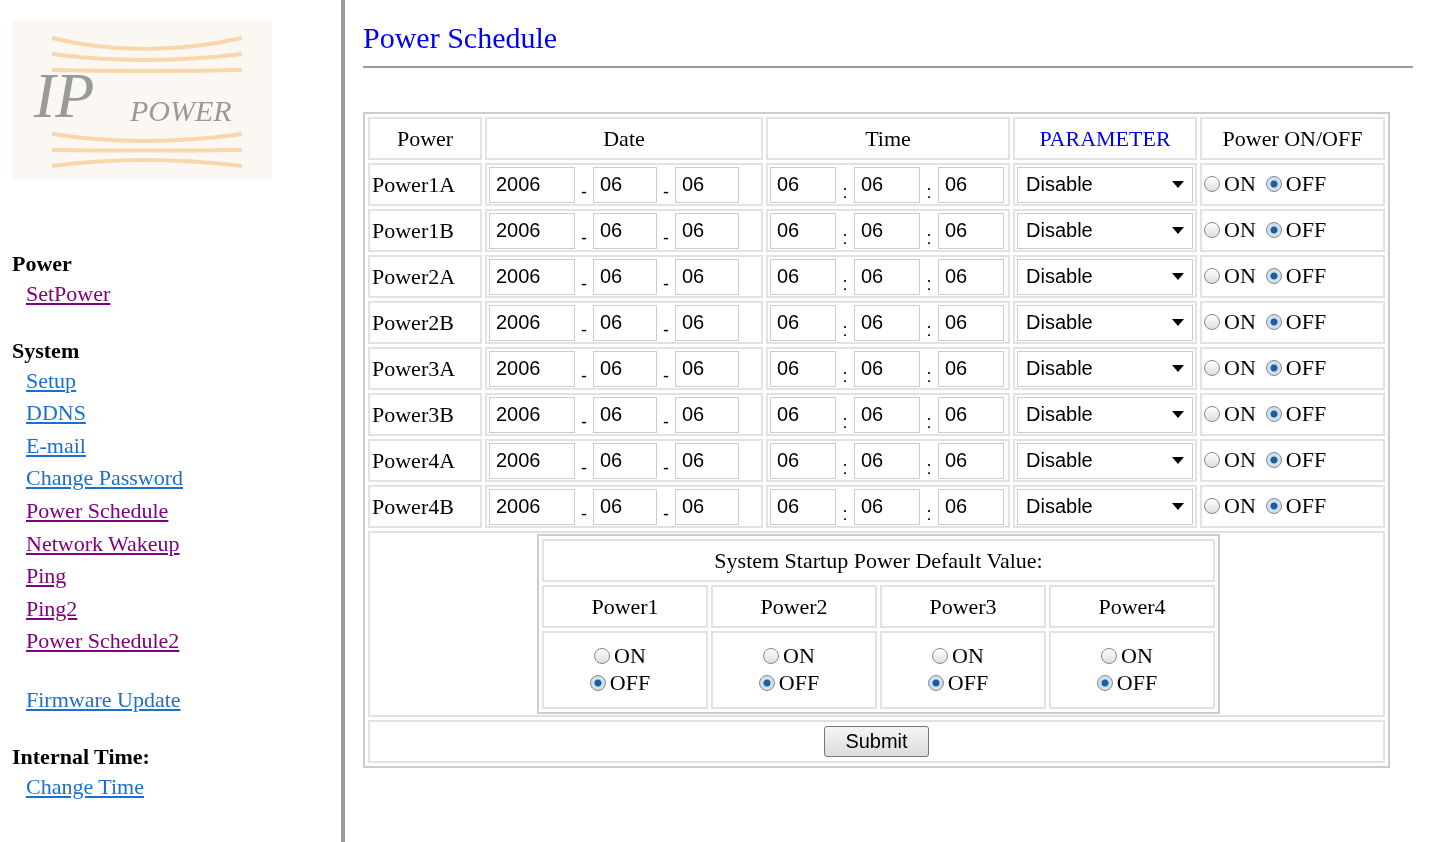 The image size is (1429, 842). I want to click on sidebar-link: Ping, so click(46, 576).